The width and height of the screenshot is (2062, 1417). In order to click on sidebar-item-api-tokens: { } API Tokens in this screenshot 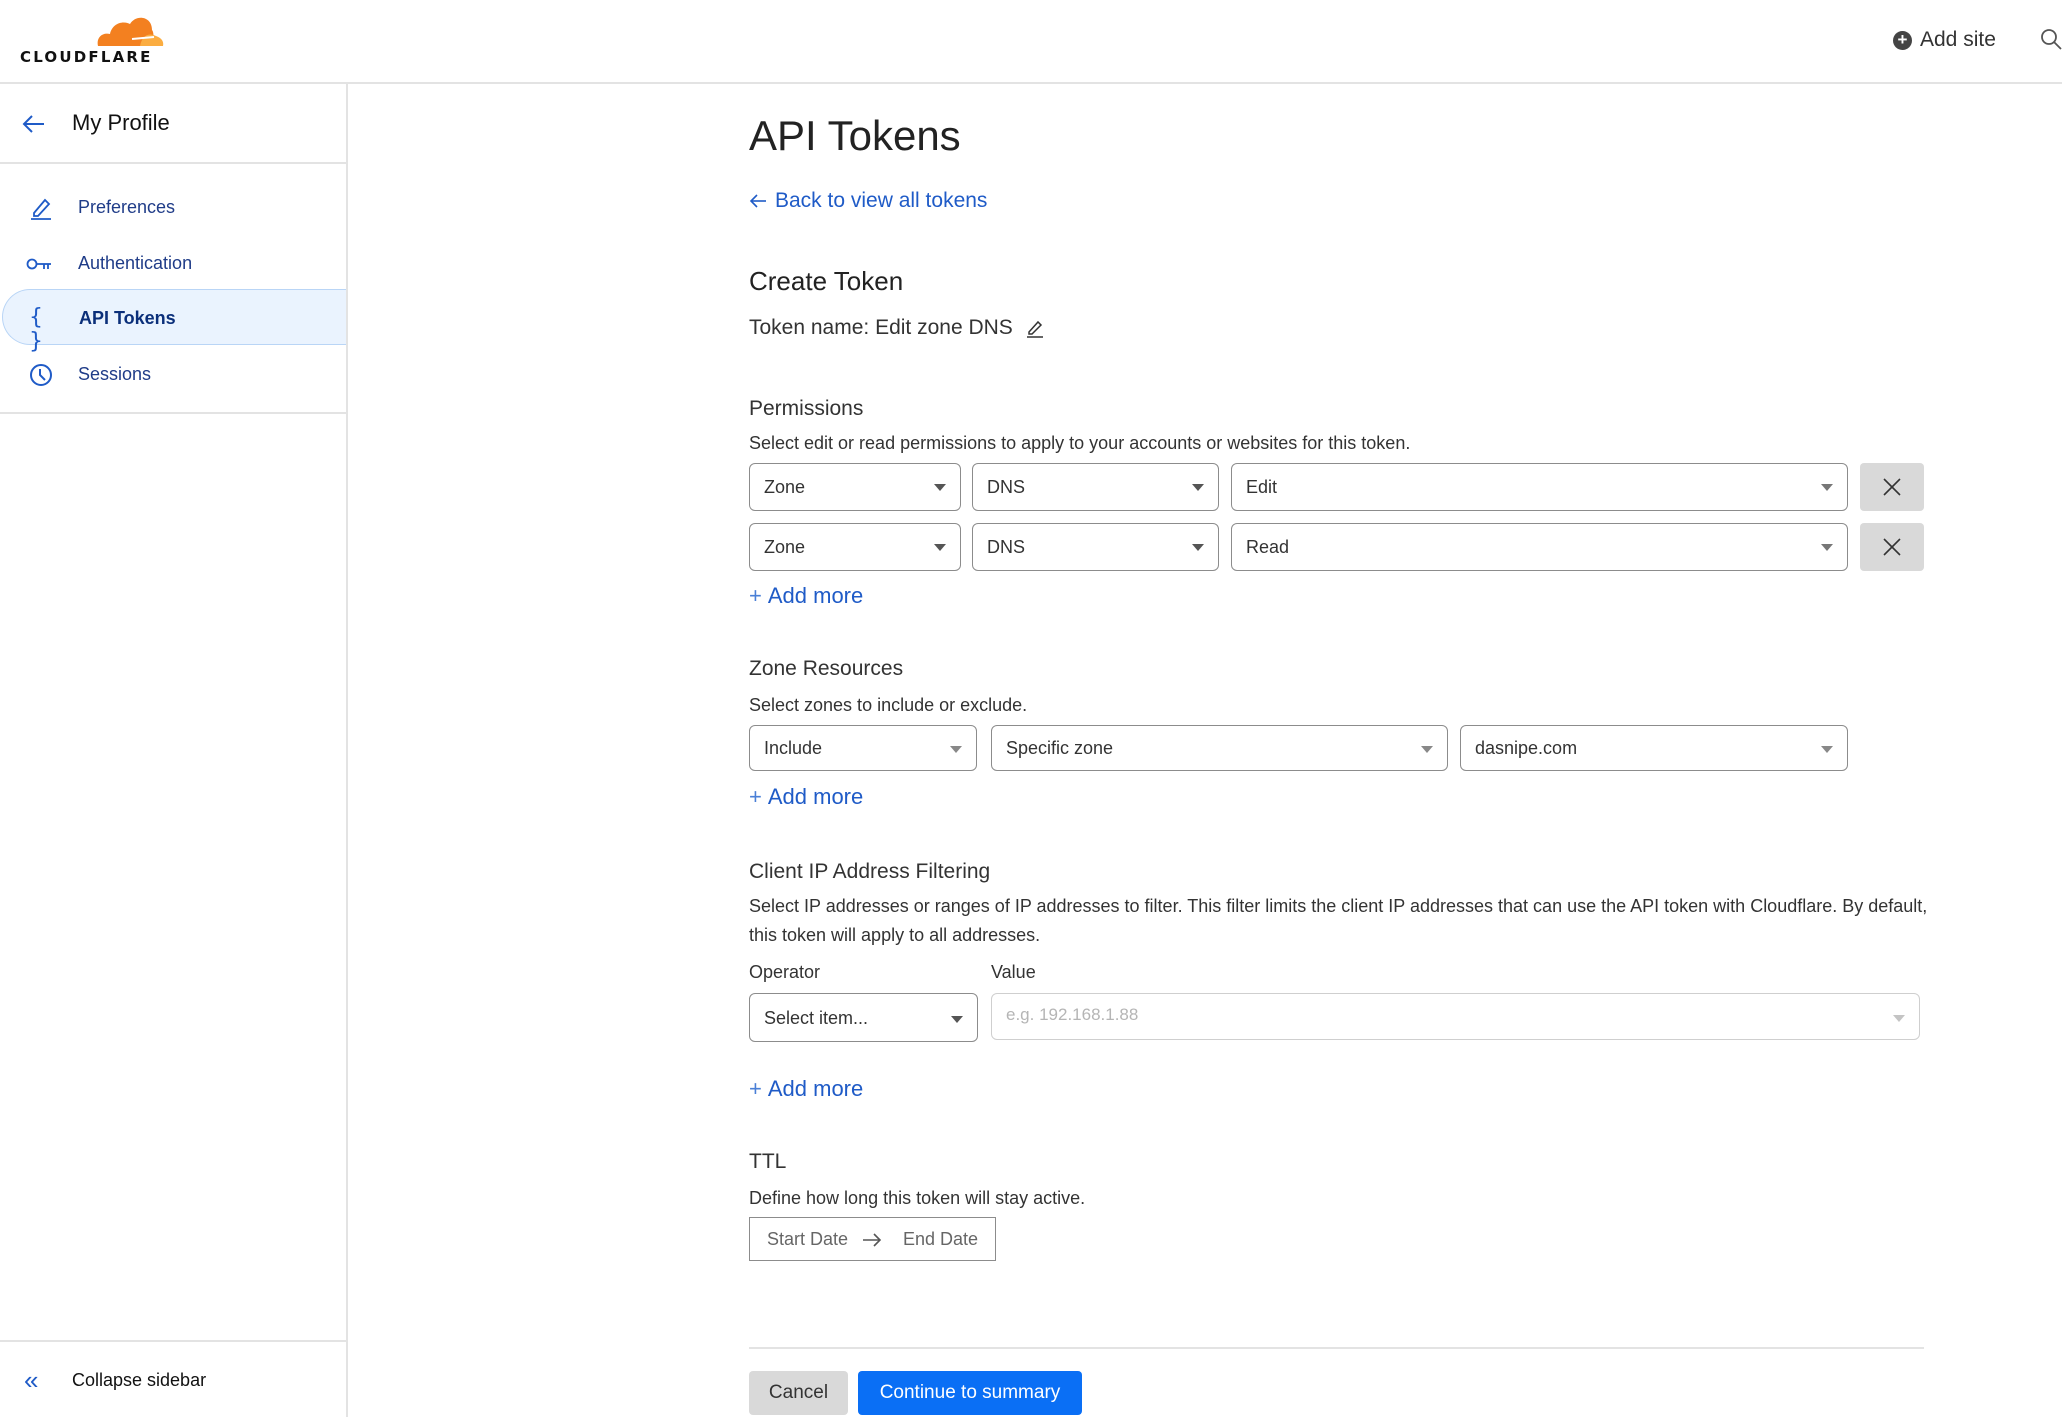, I will do `click(174, 321)`.